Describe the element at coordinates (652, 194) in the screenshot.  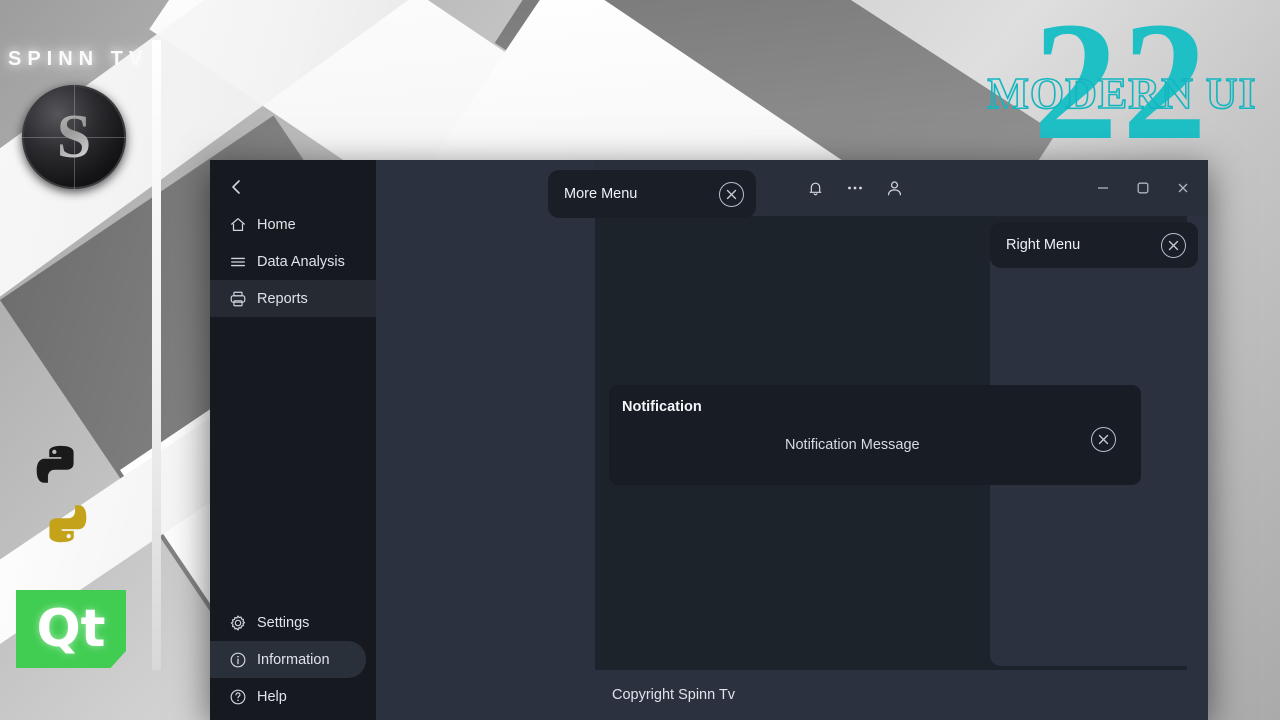
I see `more-menu-panel: More Menu` at that location.